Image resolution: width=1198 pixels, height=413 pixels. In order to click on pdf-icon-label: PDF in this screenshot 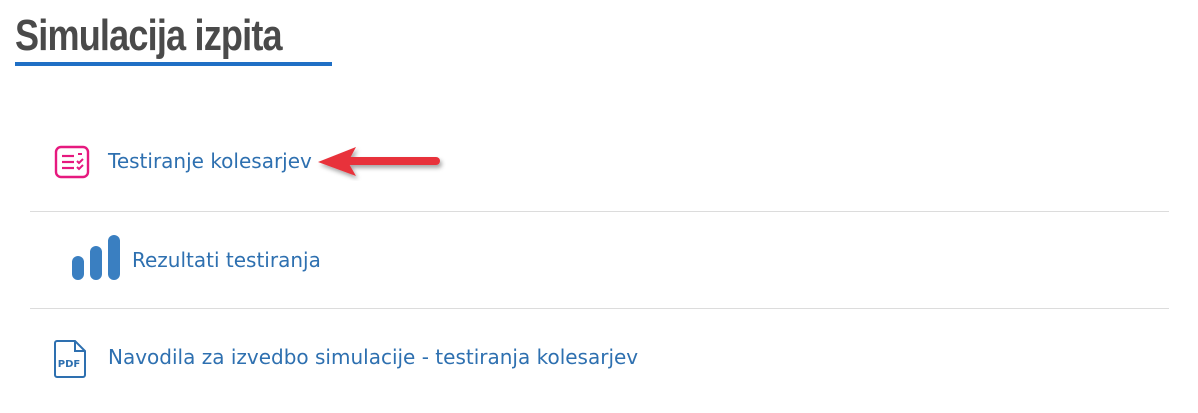, I will do `click(69, 364)`.